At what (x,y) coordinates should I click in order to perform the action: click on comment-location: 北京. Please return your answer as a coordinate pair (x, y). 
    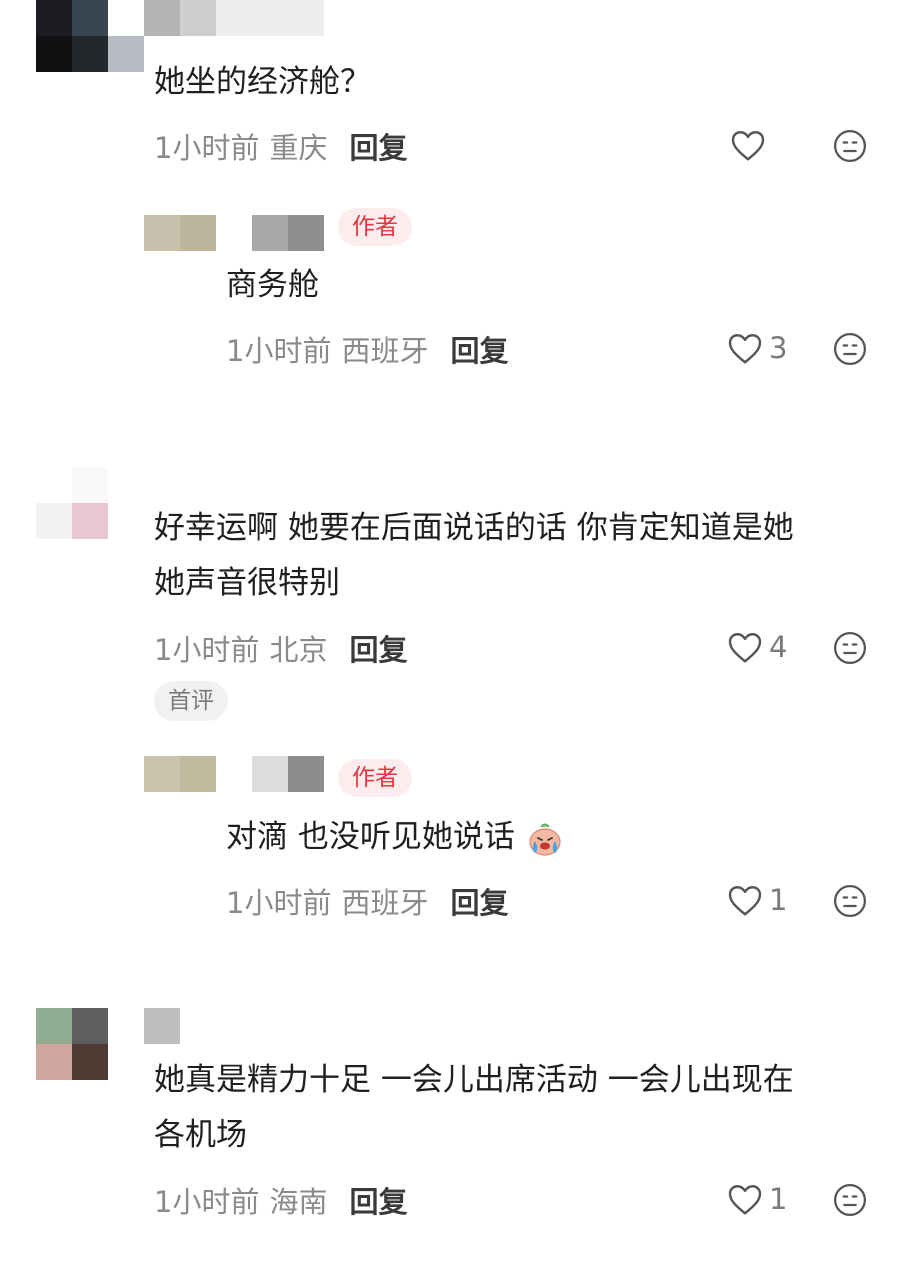
    Looking at the image, I should click on (298, 650).